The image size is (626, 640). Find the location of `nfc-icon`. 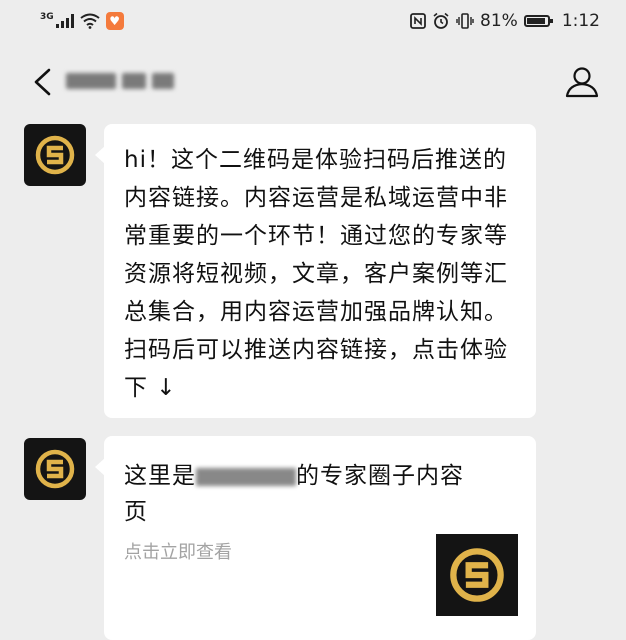

nfc-icon is located at coordinates (418, 21).